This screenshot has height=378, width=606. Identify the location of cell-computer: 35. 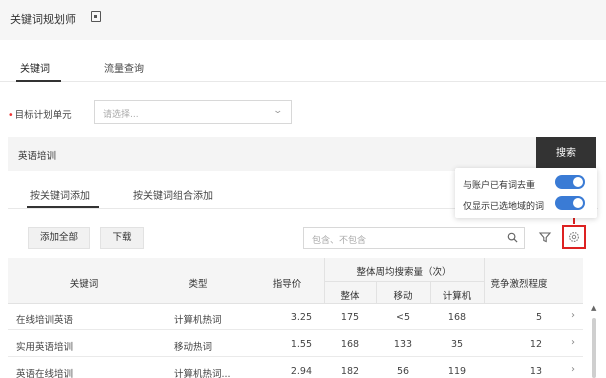
(457, 344).